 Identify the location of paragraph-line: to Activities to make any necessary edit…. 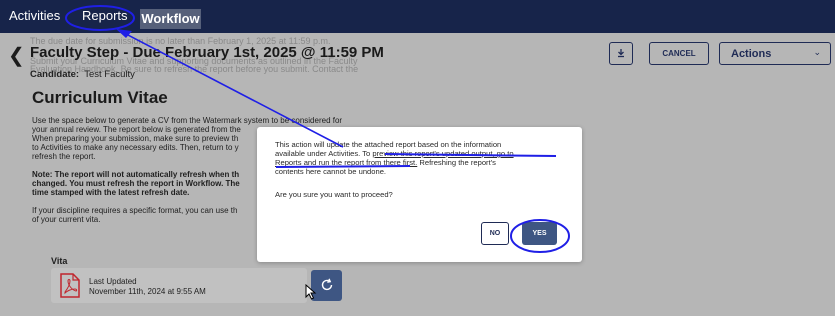
(135, 147).